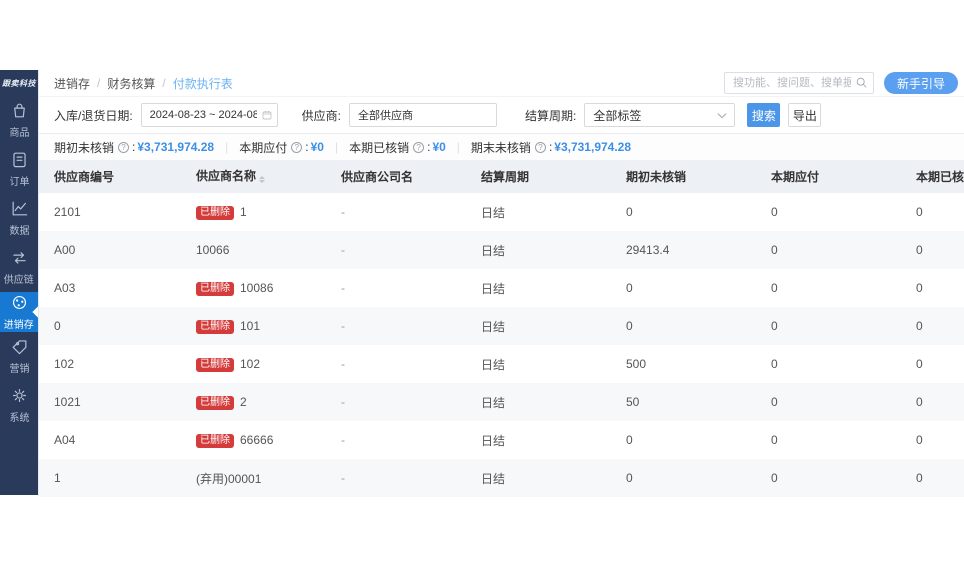 This screenshot has width=964, height=563. Describe the element at coordinates (593, 147) in the screenshot. I see `summary-value-closing: ¥3,731,974.28` at that location.